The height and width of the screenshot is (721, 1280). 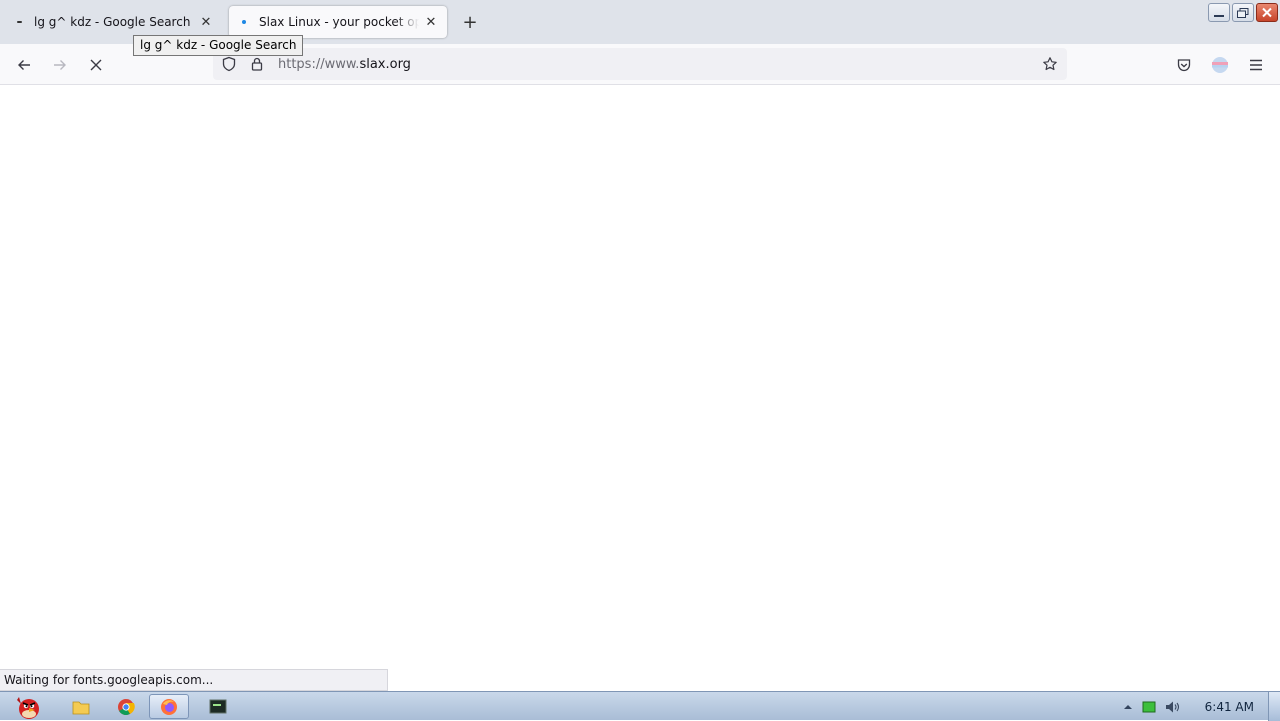 I want to click on angry-bird-icon, so click(x=28, y=707).